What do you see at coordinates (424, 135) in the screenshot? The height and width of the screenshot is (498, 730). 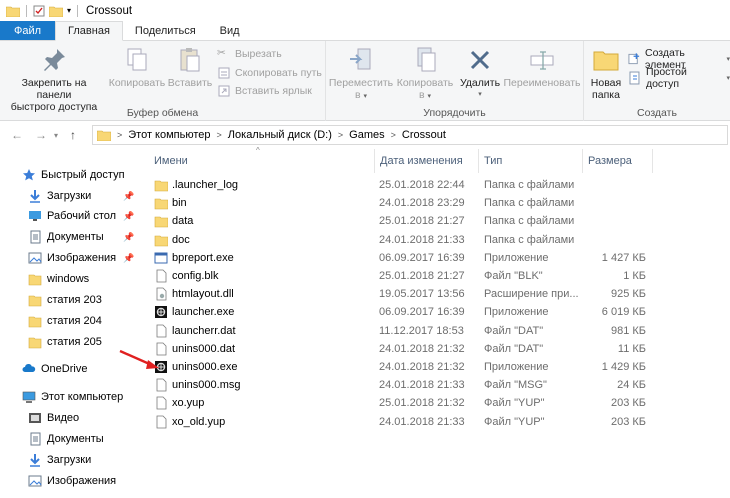 I see `breadcrumb-crossout: Crossout` at bounding box center [424, 135].